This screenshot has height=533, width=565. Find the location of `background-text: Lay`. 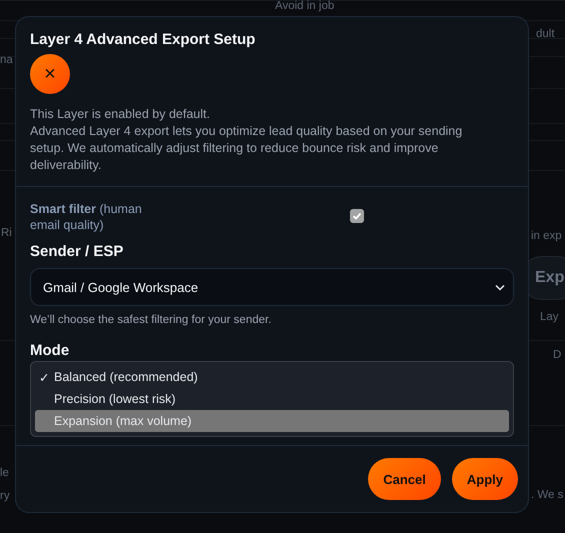

background-text: Lay is located at coordinates (549, 317).